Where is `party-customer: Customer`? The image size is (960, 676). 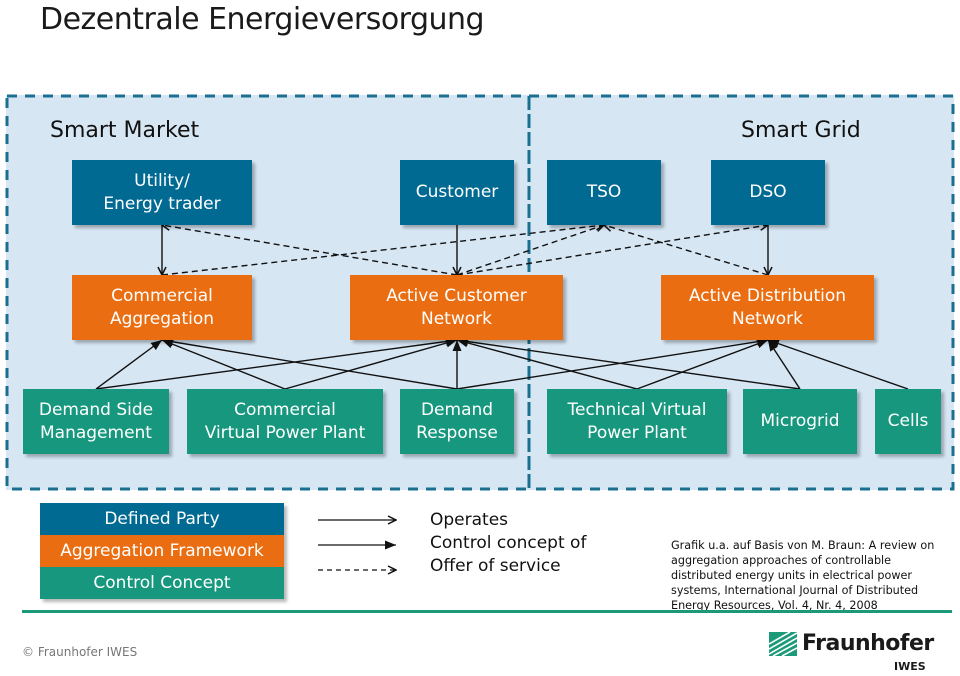
party-customer: Customer is located at coordinates (457, 192).